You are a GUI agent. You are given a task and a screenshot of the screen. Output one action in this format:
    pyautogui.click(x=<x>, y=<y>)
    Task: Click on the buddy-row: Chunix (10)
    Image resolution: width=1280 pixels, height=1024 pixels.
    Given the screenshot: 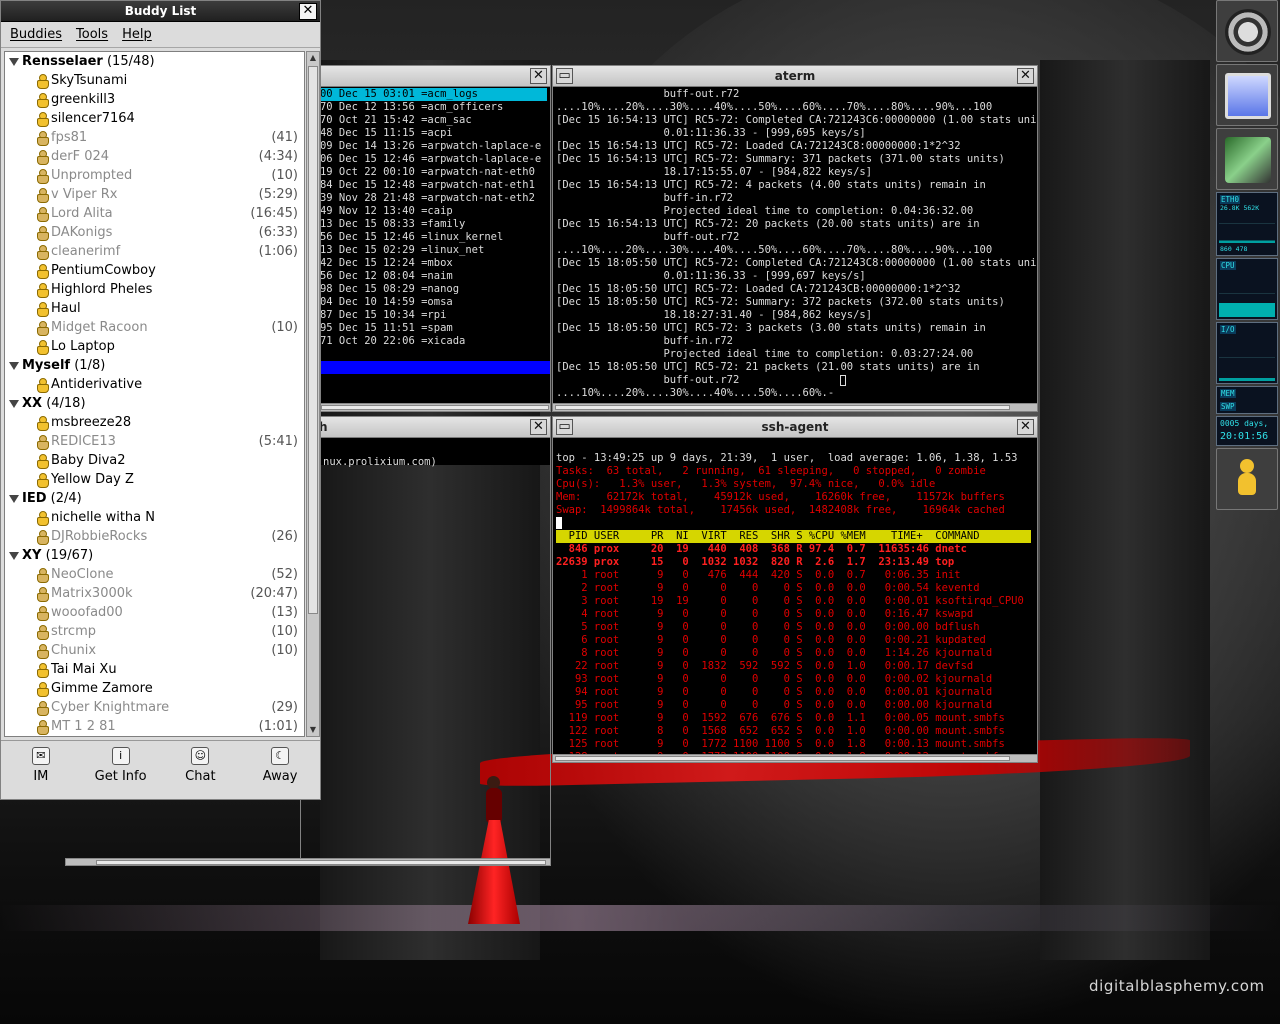 What is the action you would take?
    pyautogui.click(x=154, y=650)
    